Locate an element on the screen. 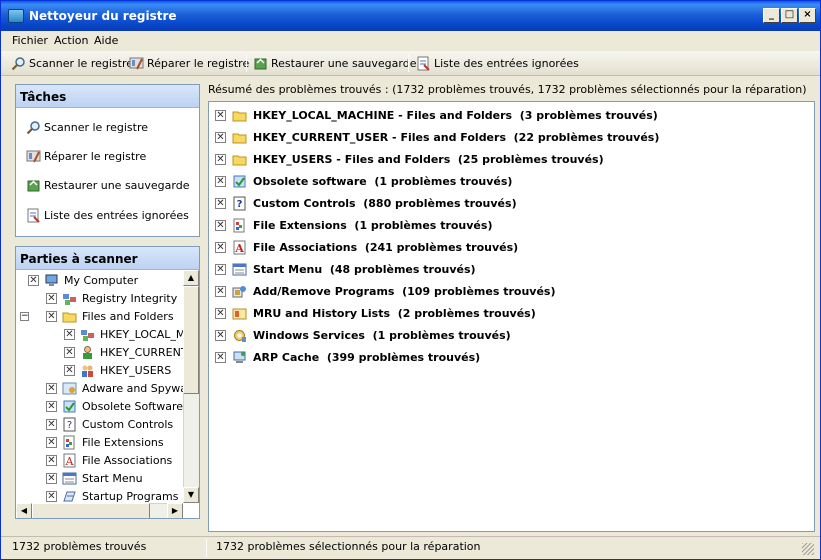 The image size is (821, 560). tree-item: ✕ Registry Integrity is located at coordinates (111, 298).